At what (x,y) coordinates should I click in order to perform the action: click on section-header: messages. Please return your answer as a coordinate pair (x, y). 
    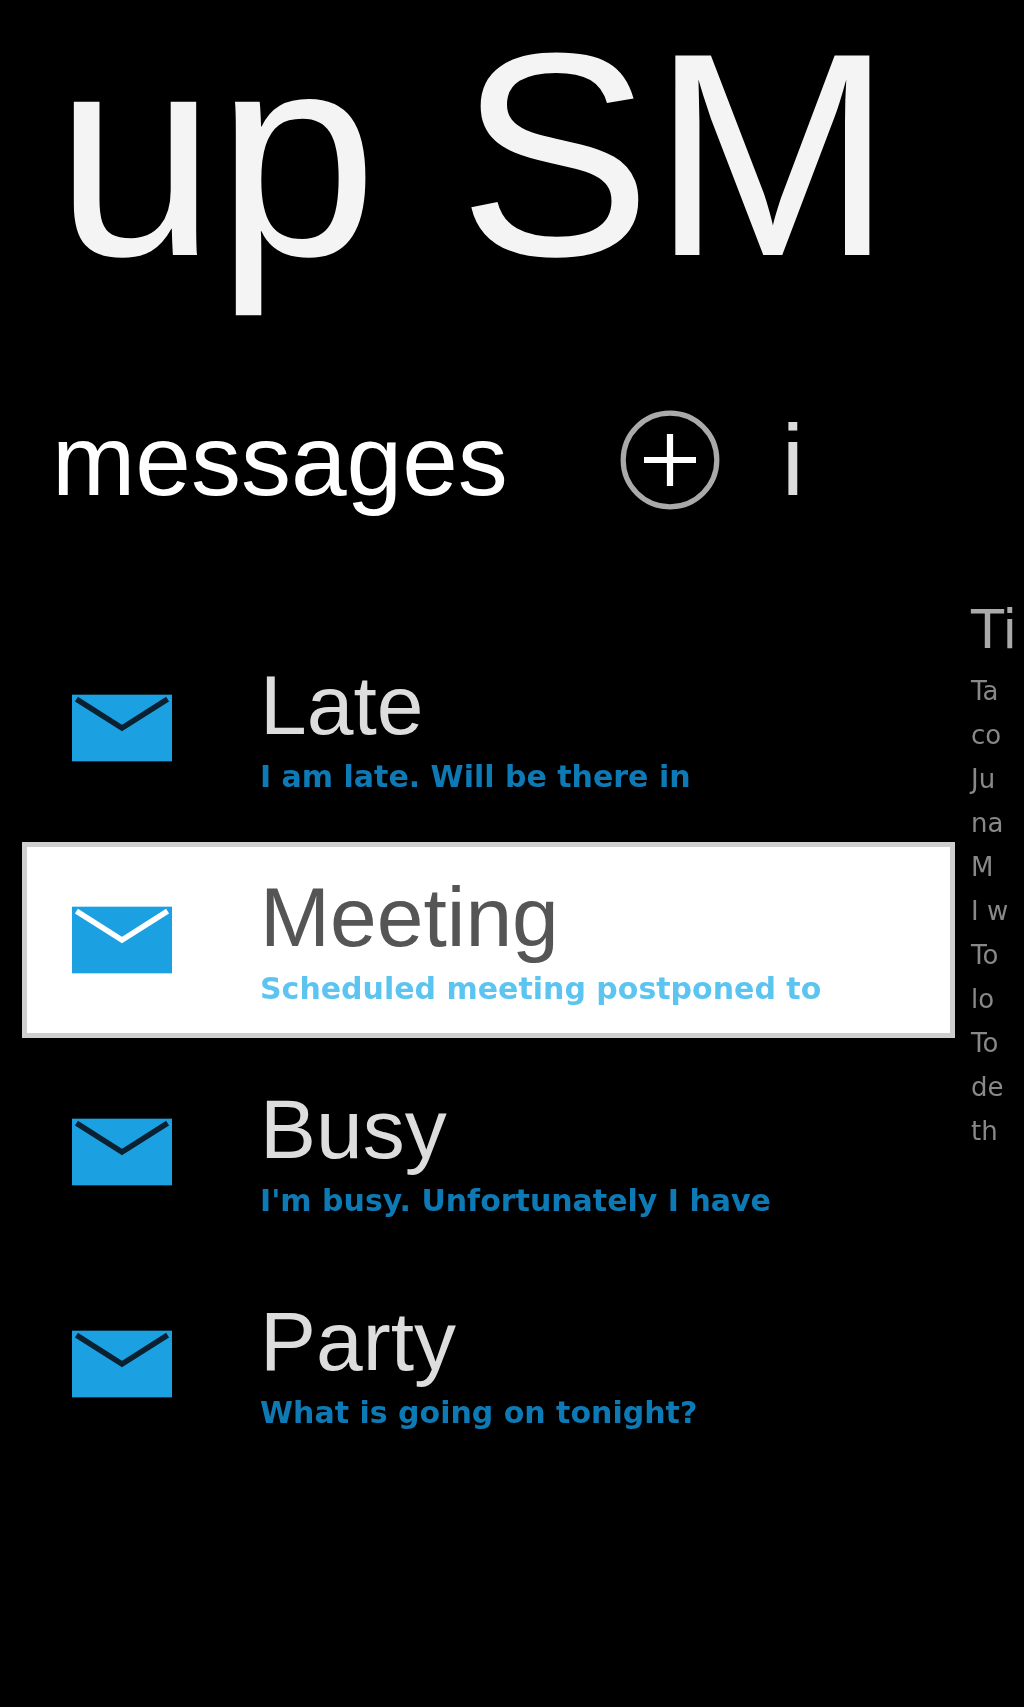
    Looking at the image, I should click on (280, 460).